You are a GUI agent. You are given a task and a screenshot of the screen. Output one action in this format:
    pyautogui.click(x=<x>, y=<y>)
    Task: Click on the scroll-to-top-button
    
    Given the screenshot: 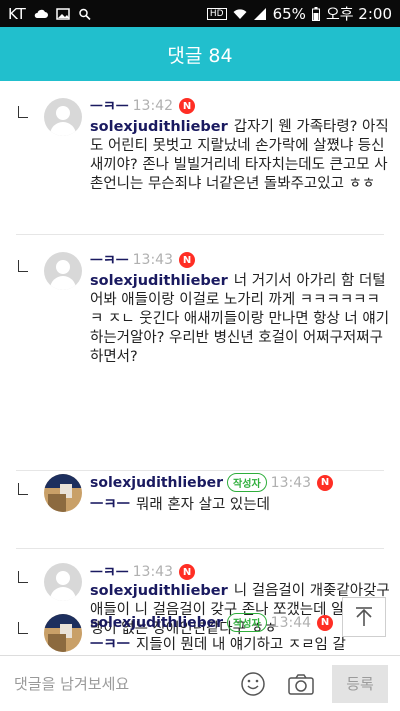 What is the action you would take?
    pyautogui.click(x=364, y=617)
    